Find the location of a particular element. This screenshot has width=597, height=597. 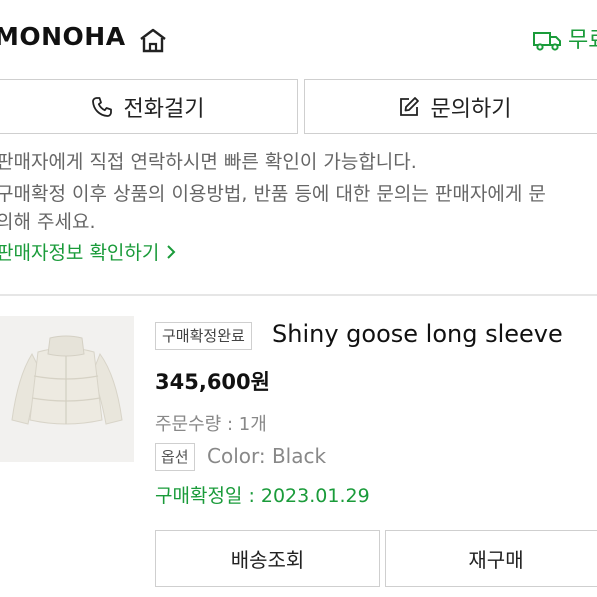

status-badge: 구매확정완료 is located at coordinates (203, 336).